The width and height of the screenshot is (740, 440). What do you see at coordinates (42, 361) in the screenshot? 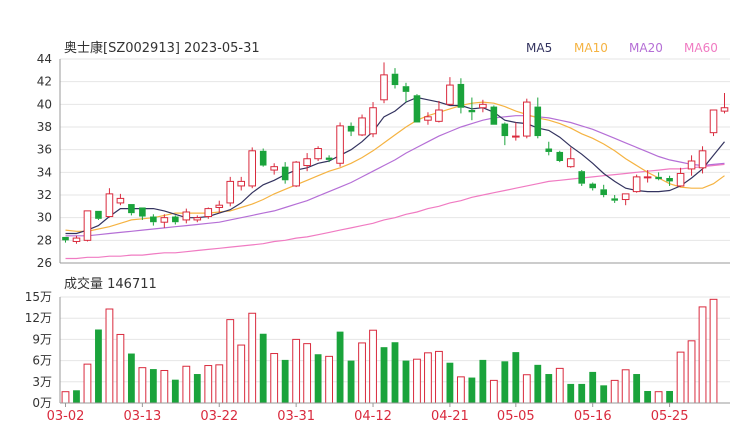
I see `volume-tick-label: 6万` at bounding box center [42, 361].